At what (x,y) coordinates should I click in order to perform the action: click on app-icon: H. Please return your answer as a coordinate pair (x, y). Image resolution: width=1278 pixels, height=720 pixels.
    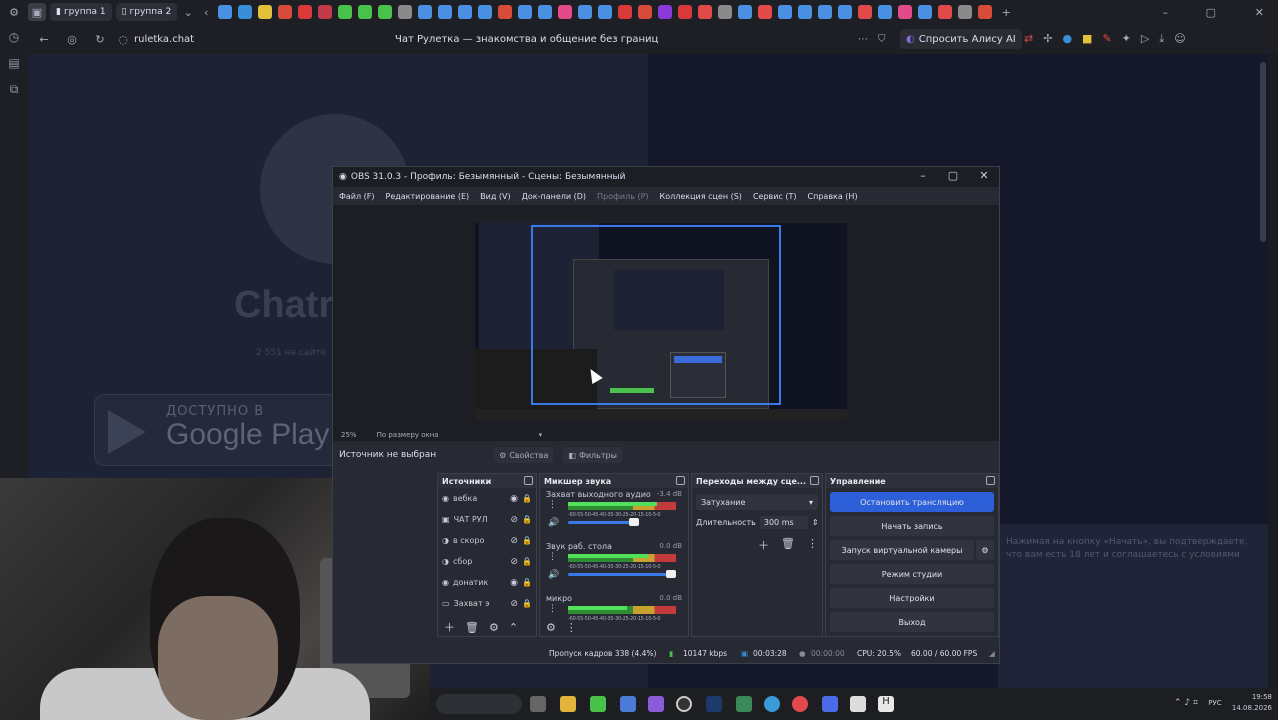
    Looking at the image, I should click on (886, 704).